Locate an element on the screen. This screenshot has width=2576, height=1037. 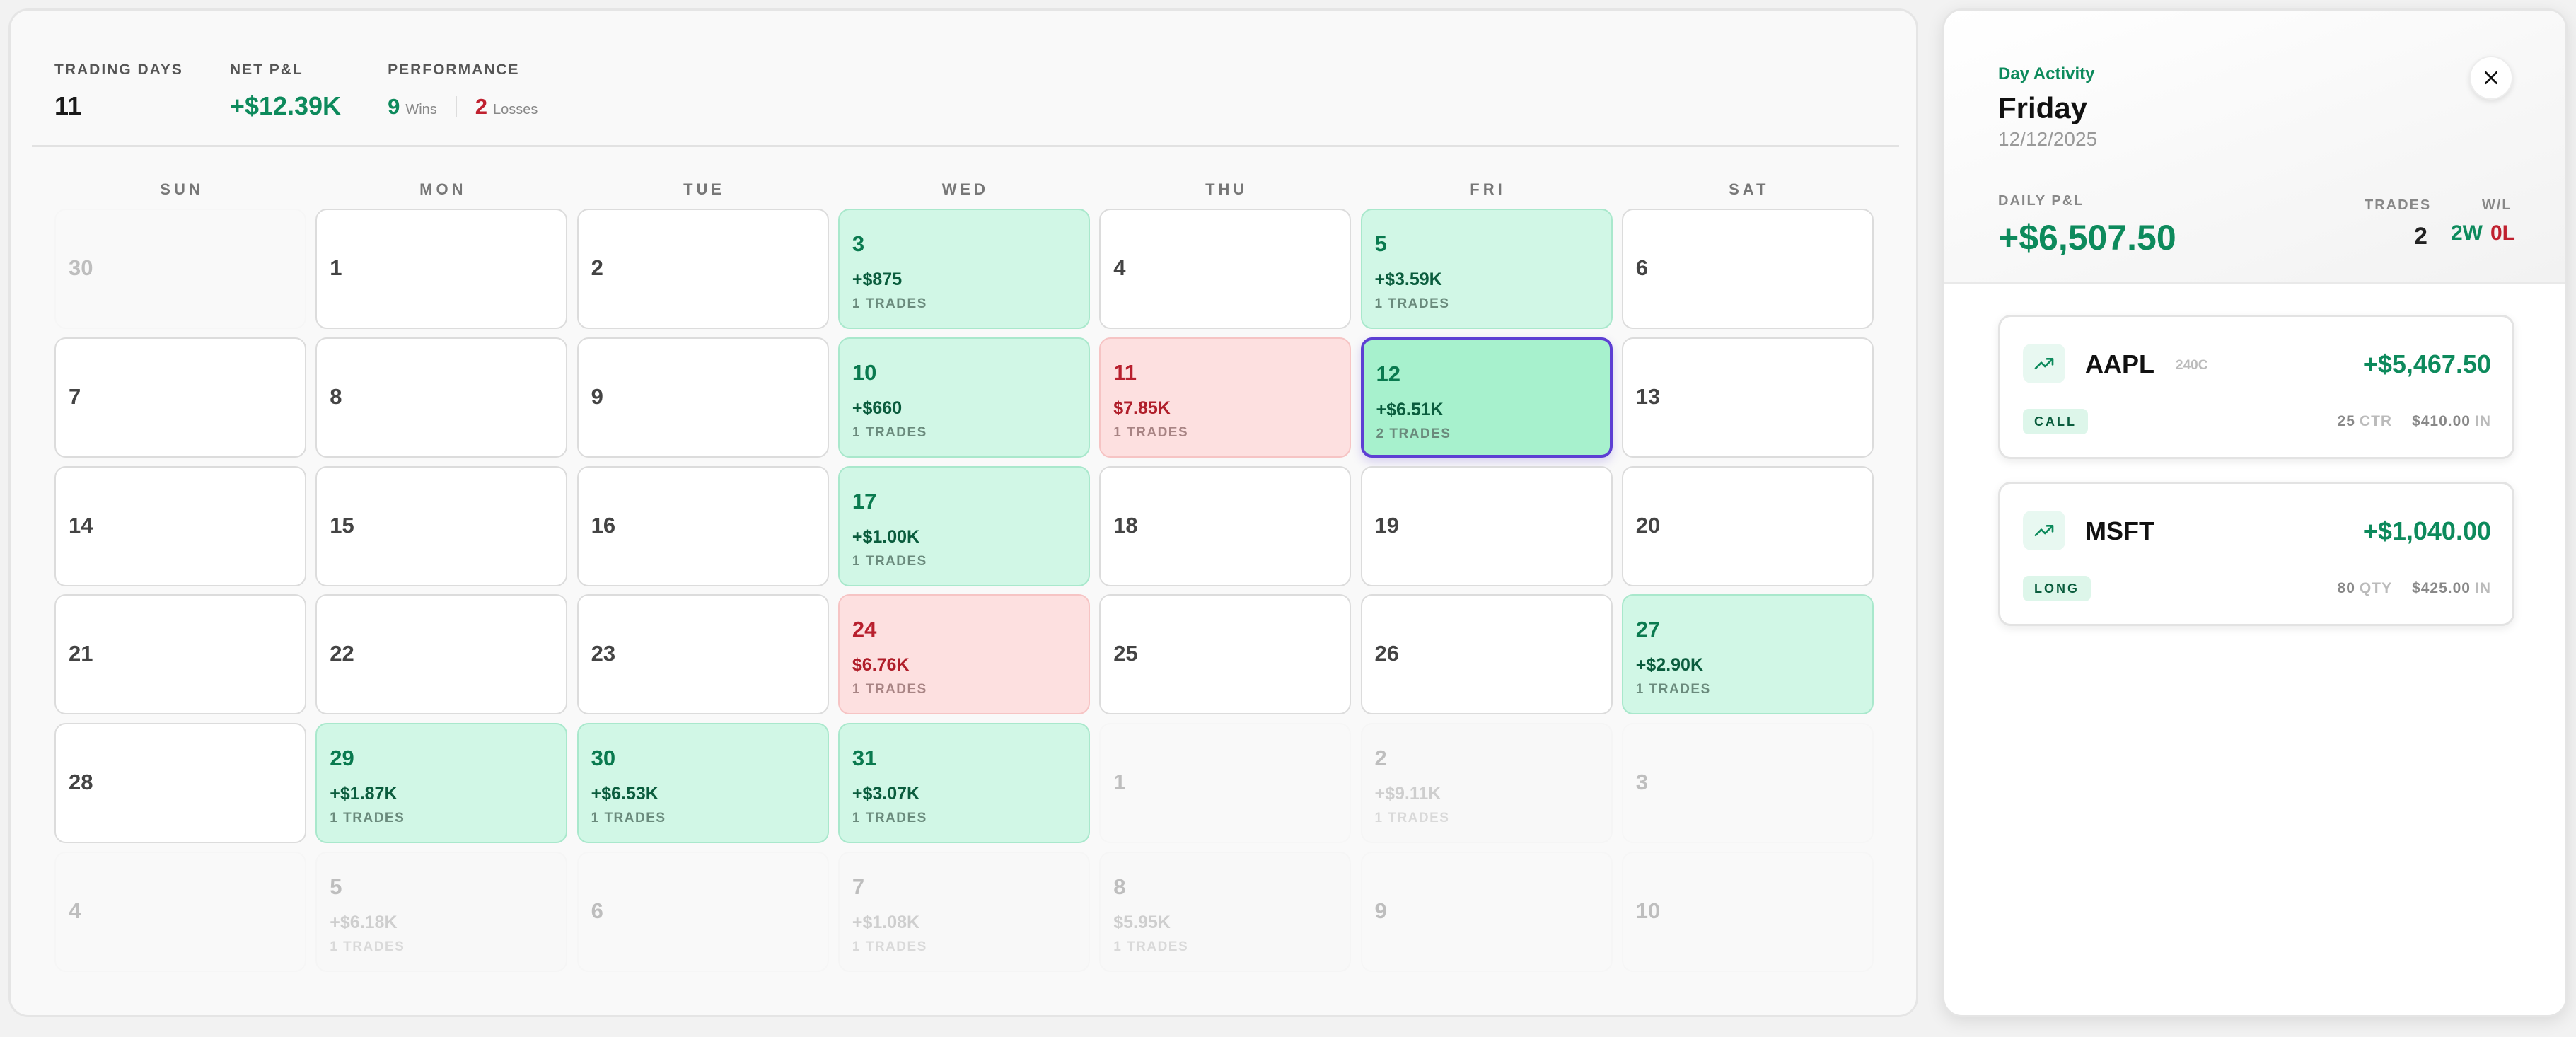
day-number: 29 is located at coordinates (342, 758).